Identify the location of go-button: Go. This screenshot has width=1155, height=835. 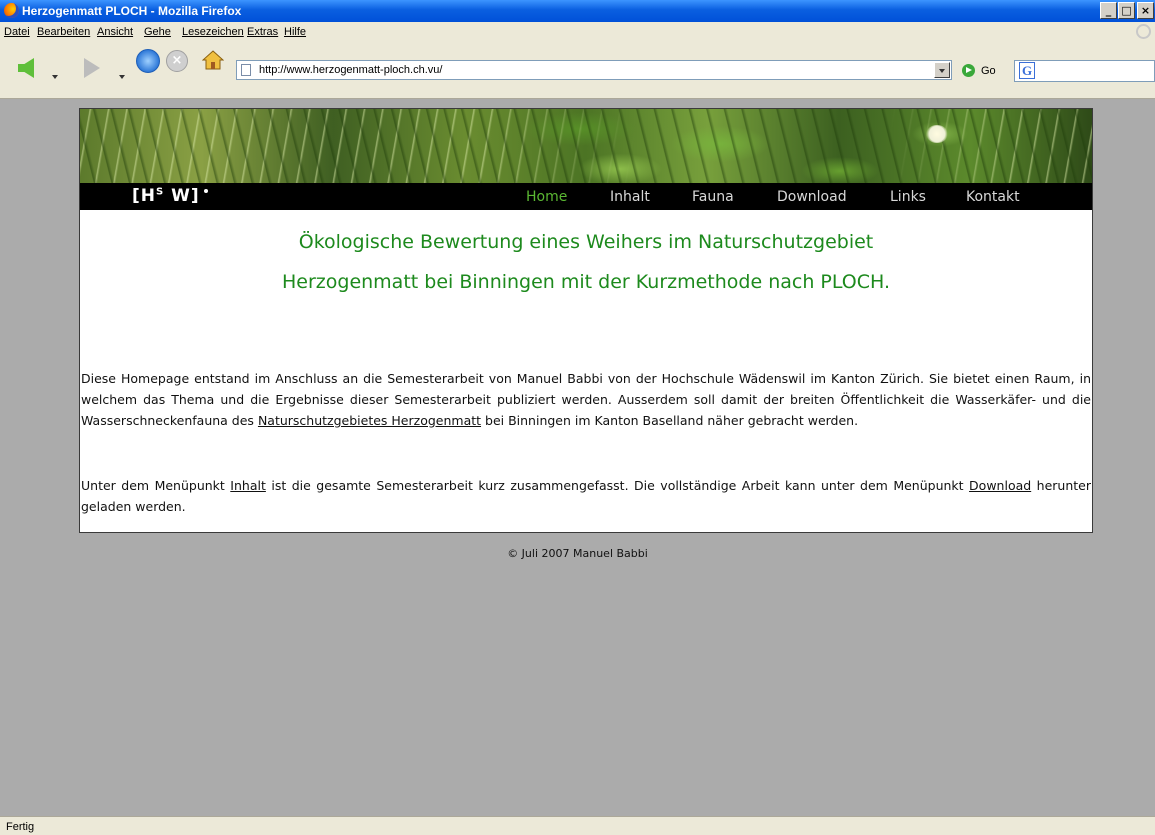
(988, 71).